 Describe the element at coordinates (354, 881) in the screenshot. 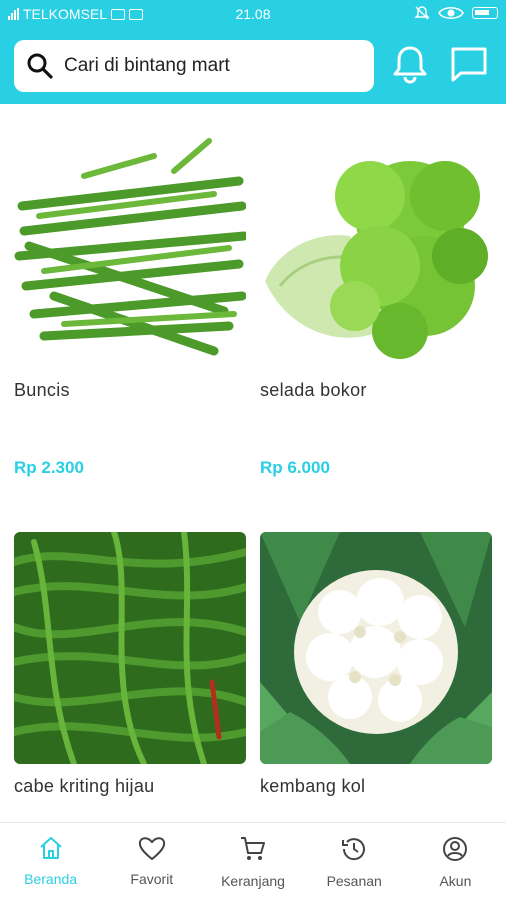

I see `nav-label: Pesanan` at that location.